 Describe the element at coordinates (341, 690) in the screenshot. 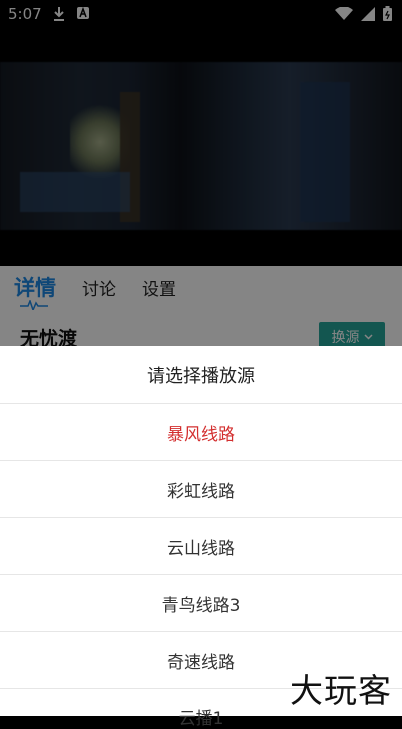

I see `watermark-text: 大玩客` at that location.